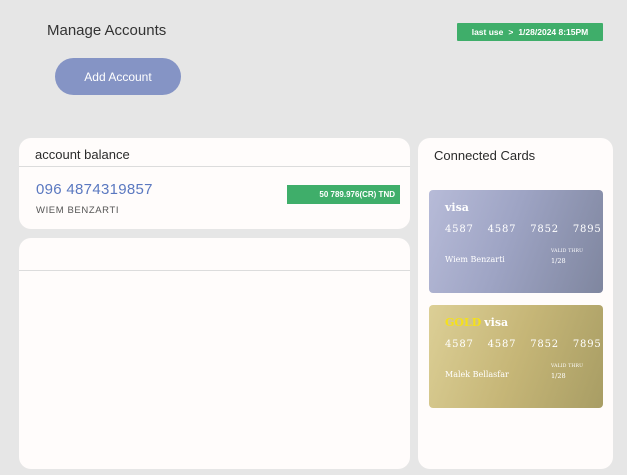  What do you see at coordinates (553, 32) in the screenshot?
I see `last-use-value: 1/28/2024 8:15PM` at bounding box center [553, 32].